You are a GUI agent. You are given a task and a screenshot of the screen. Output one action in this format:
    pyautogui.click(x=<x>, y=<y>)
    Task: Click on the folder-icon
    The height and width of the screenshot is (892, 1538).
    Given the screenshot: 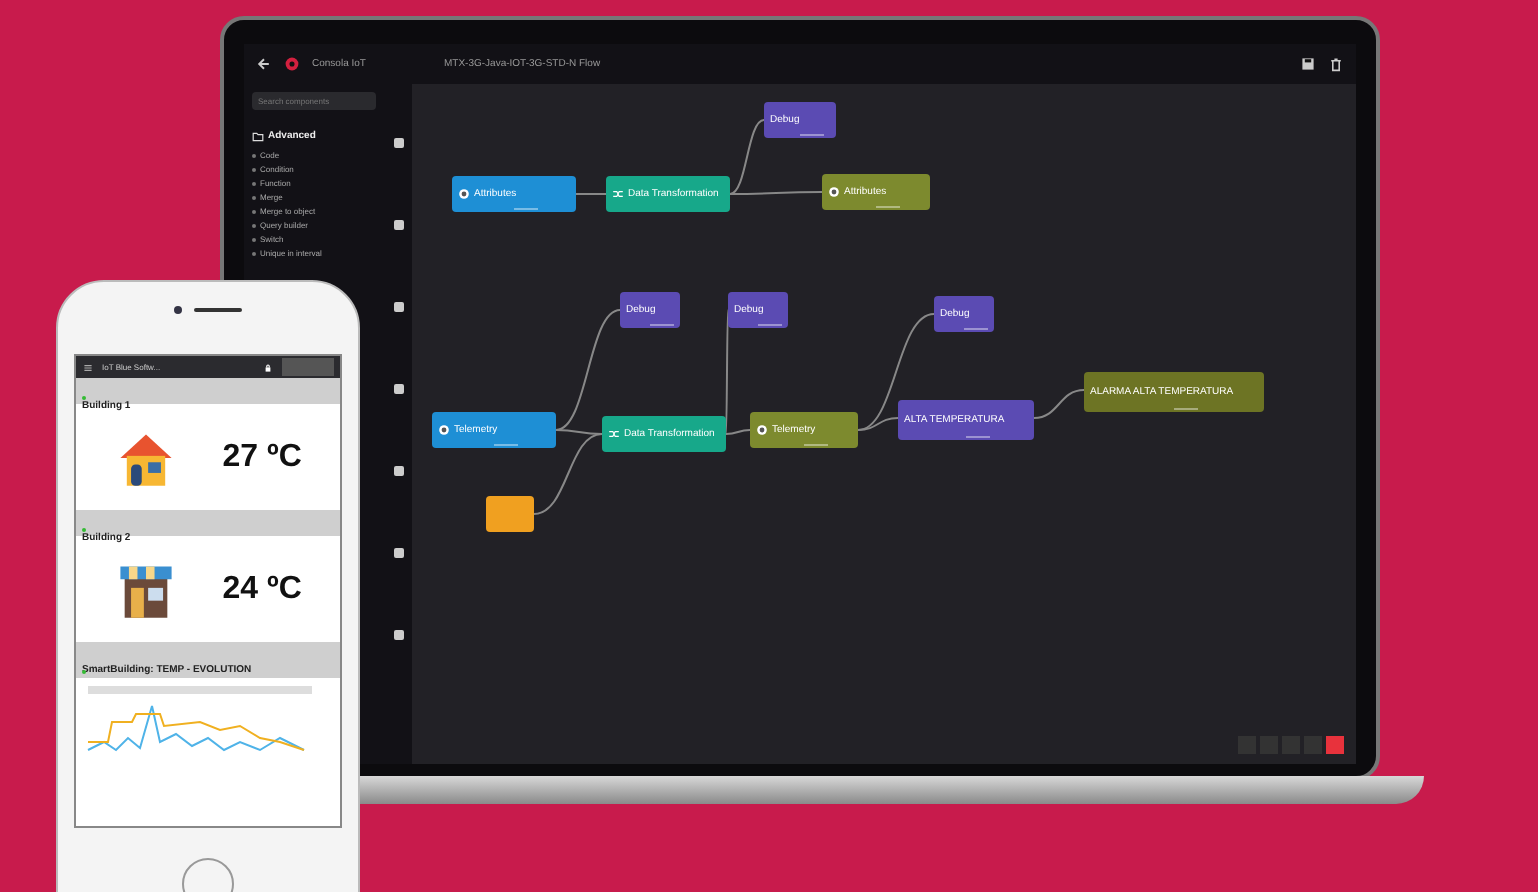 What is the action you would take?
    pyautogui.click(x=258, y=136)
    